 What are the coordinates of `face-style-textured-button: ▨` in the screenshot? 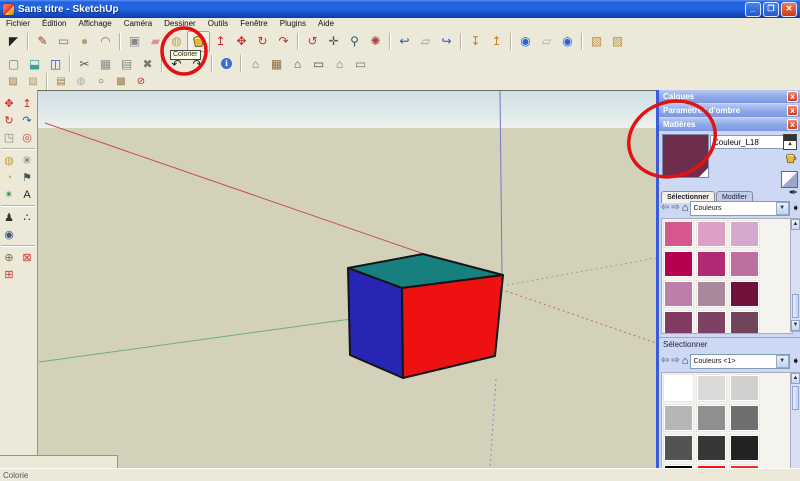 It's located at (13, 82).